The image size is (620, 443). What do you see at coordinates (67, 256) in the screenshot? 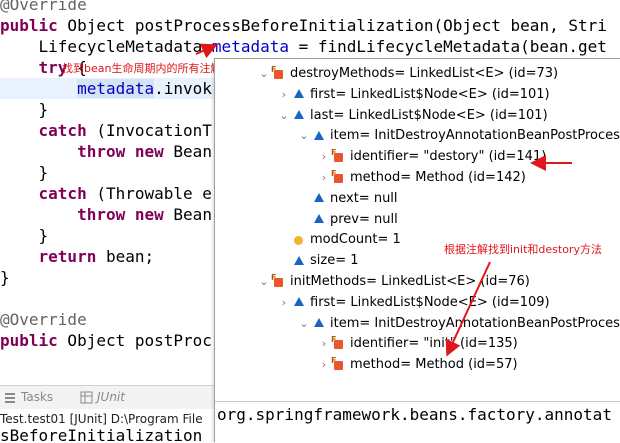
I see `code-token: return` at bounding box center [67, 256].